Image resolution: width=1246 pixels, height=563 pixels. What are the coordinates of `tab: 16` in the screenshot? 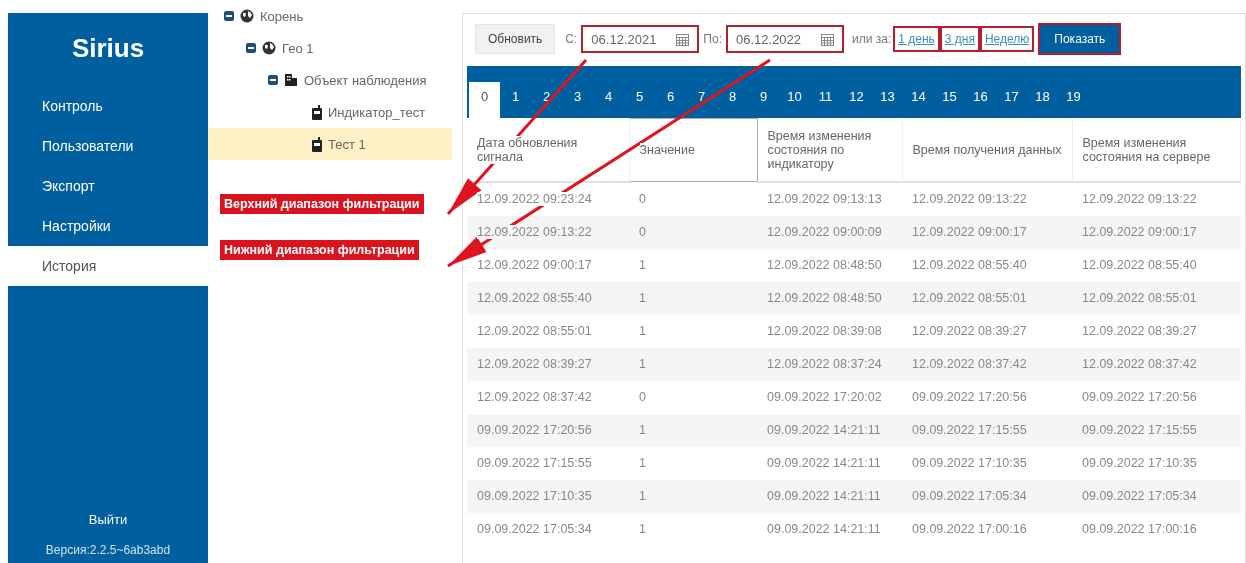 It's located at (980, 100).